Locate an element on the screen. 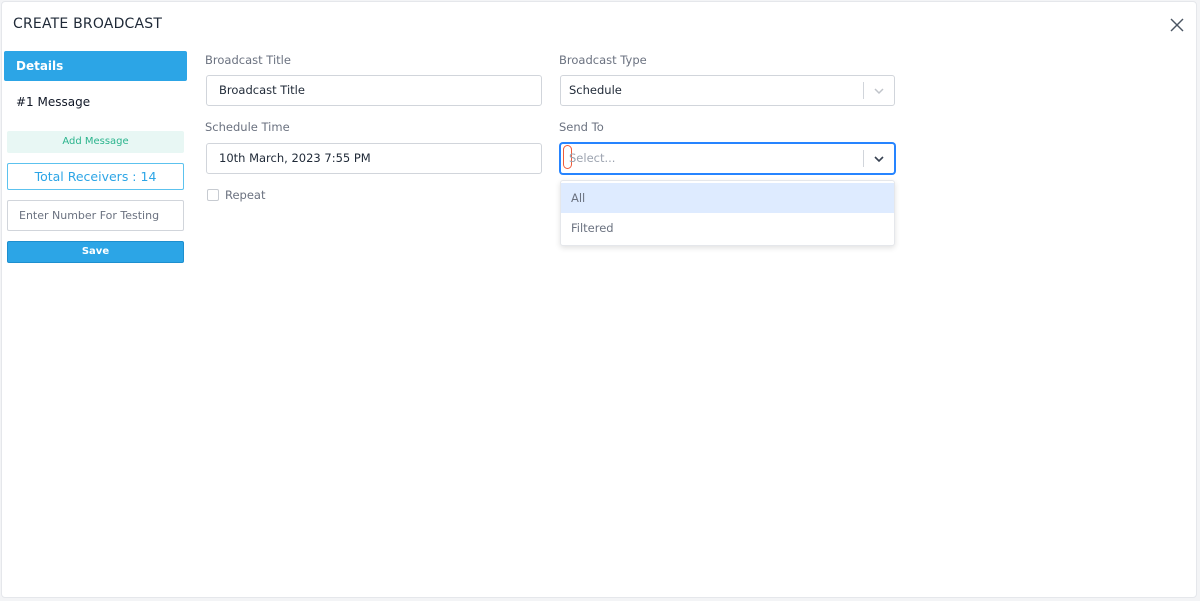 The width and height of the screenshot is (1200, 601). test-number-input is located at coordinates (95, 215).